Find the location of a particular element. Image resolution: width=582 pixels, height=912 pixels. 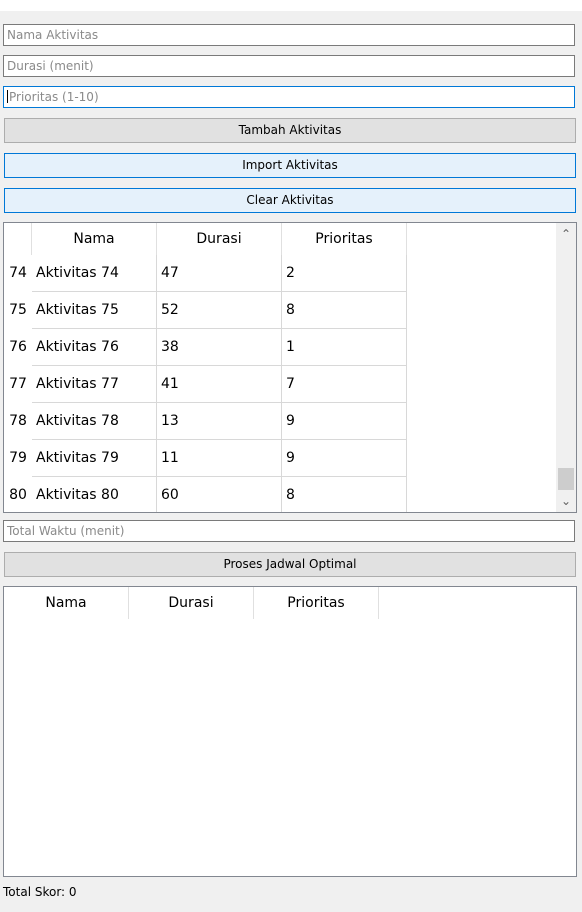

result-header-durasi: Durasi is located at coordinates (191, 603).